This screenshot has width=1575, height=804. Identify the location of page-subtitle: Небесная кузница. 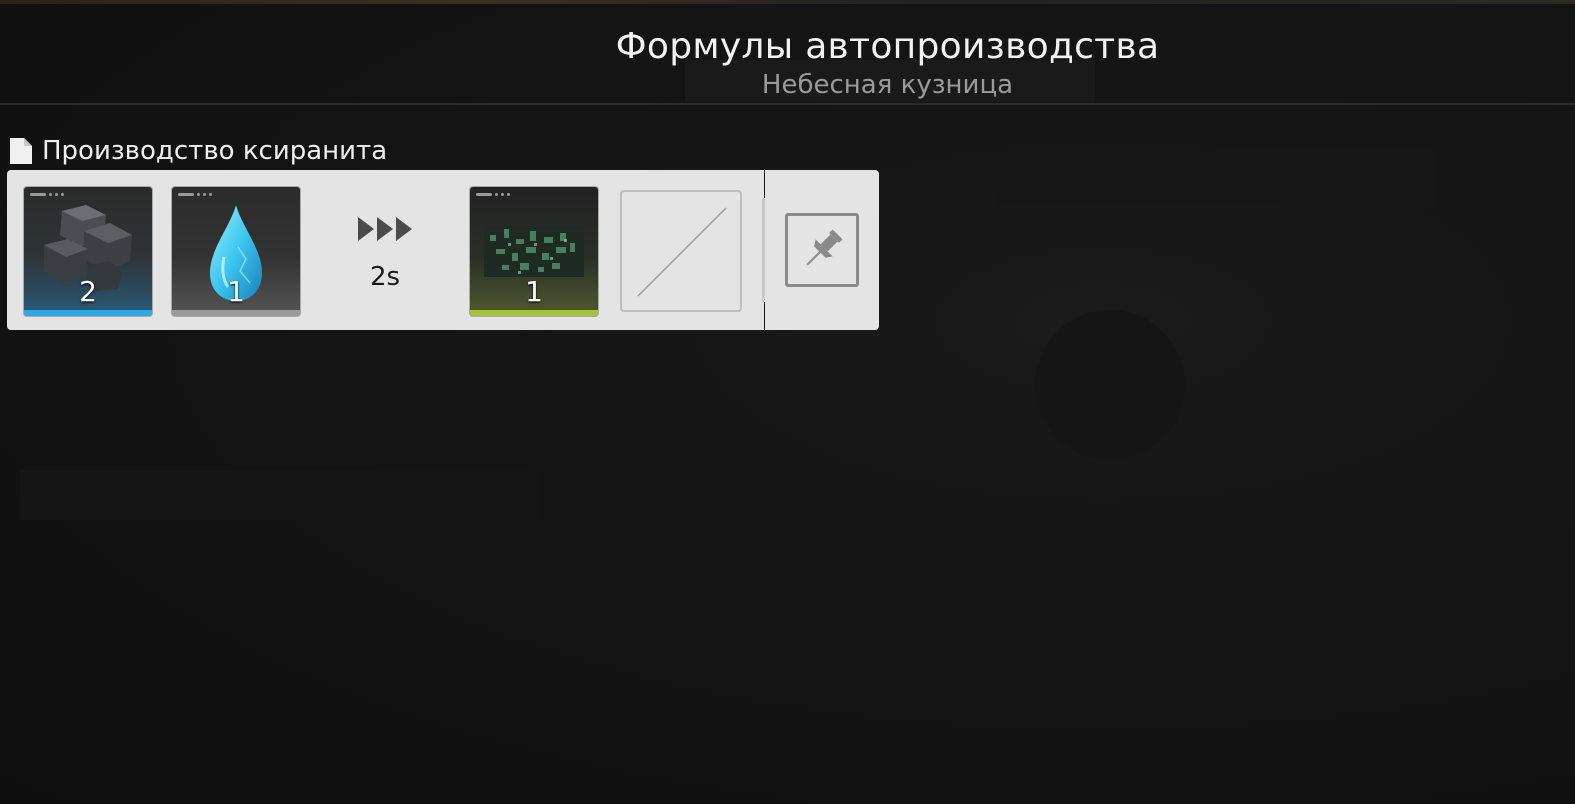
(887, 85).